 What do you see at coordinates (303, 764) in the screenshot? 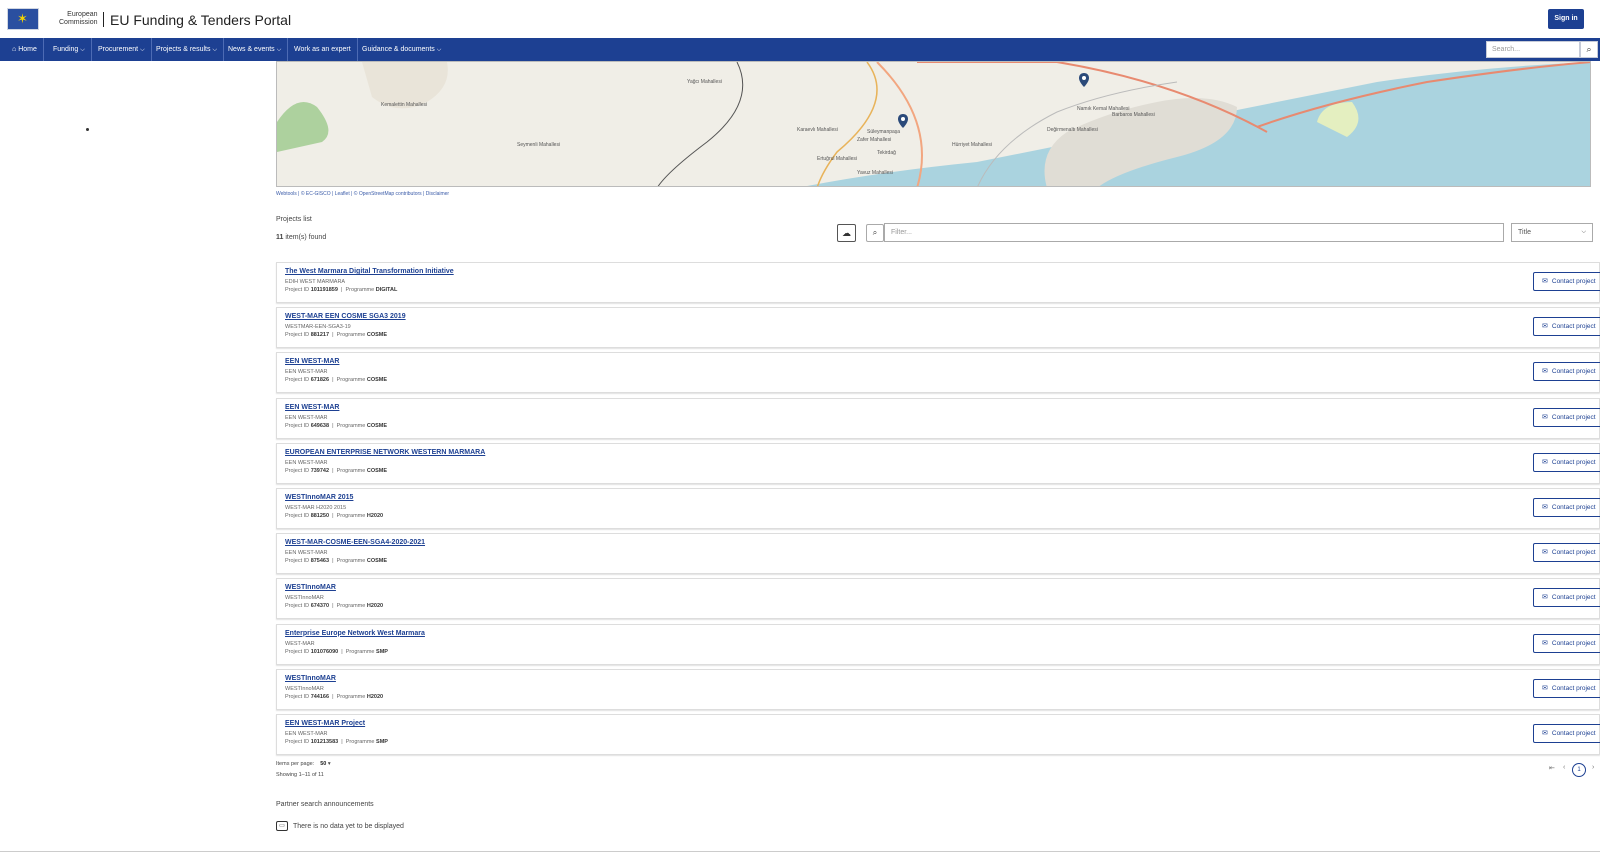
I see `items-per-page: Items per page: 50 ▾` at bounding box center [303, 764].